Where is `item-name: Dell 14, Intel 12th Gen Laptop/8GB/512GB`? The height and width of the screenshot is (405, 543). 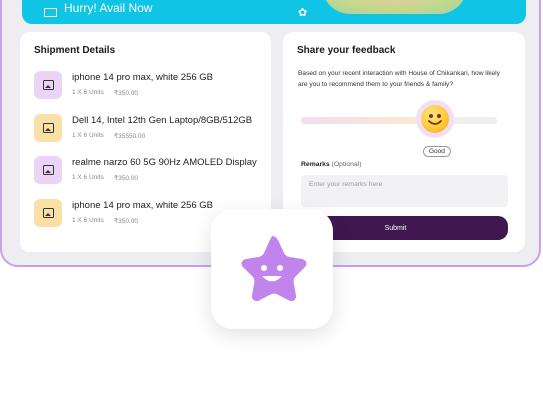 item-name: Dell 14, Intel 12th Gen Laptop/8GB/512GB is located at coordinates (162, 120).